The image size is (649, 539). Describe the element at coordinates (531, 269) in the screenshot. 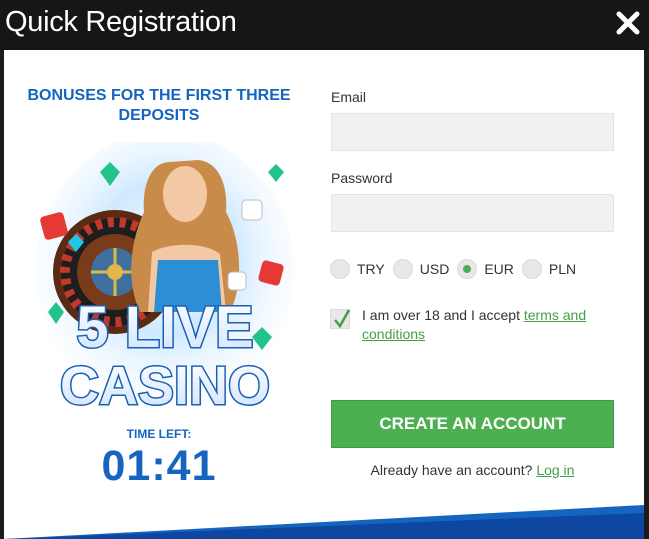

I see `radio-pln` at that location.